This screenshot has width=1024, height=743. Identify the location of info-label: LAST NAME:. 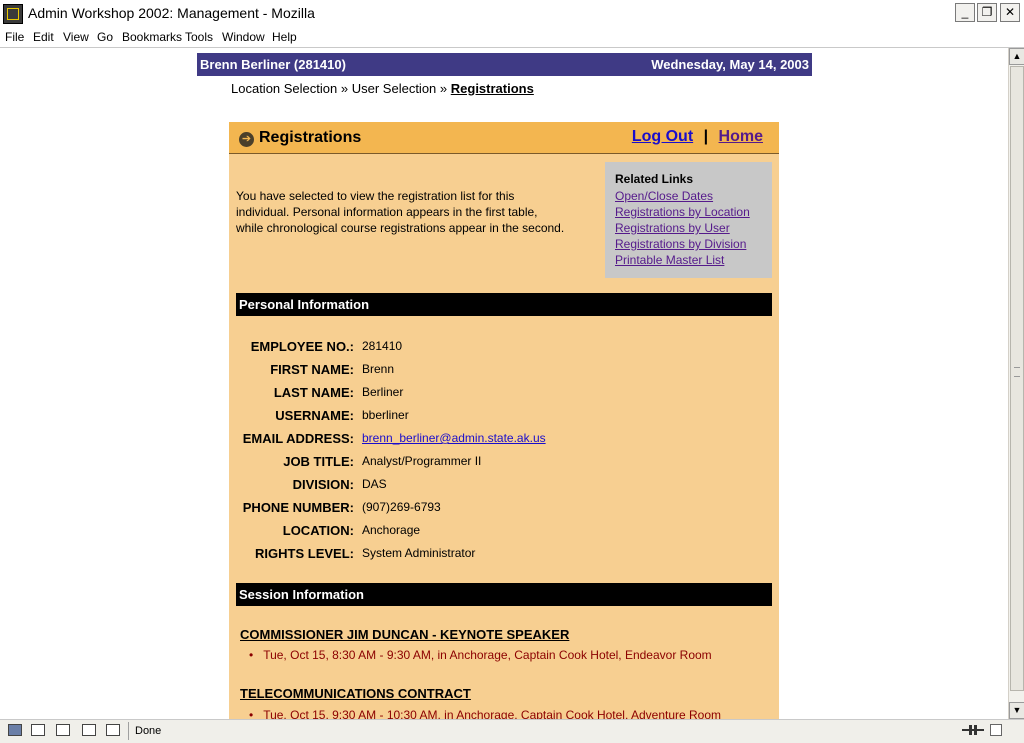
(313, 392).